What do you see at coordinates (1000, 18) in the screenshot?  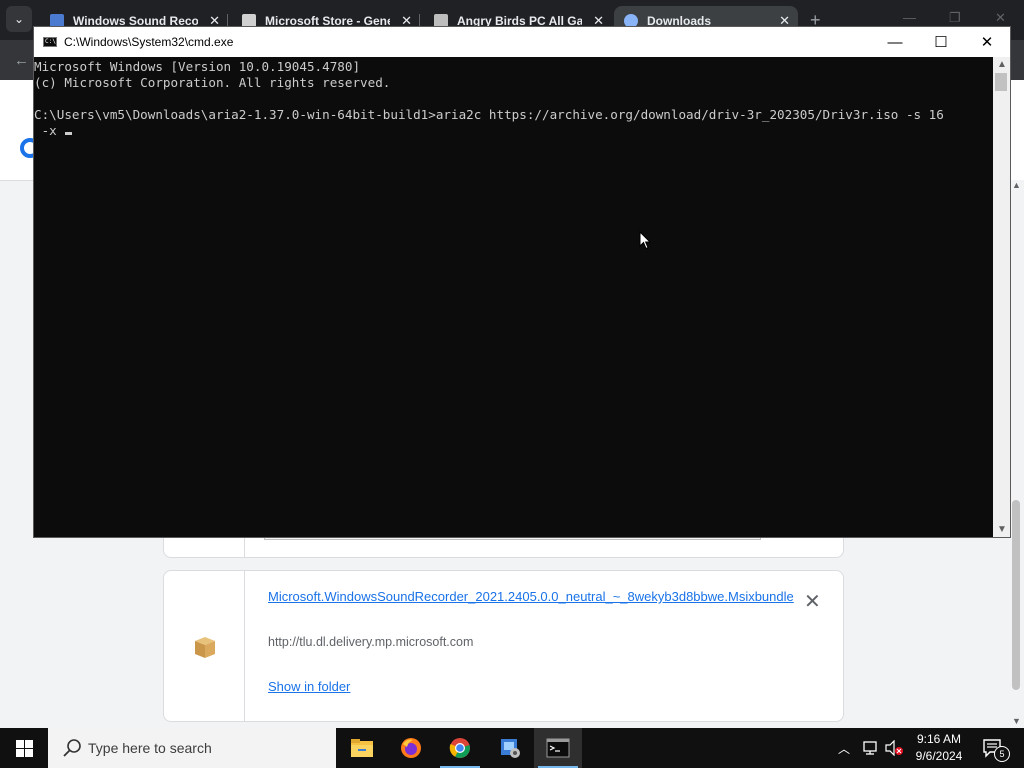 I see `browser-close-icon: ✕` at bounding box center [1000, 18].